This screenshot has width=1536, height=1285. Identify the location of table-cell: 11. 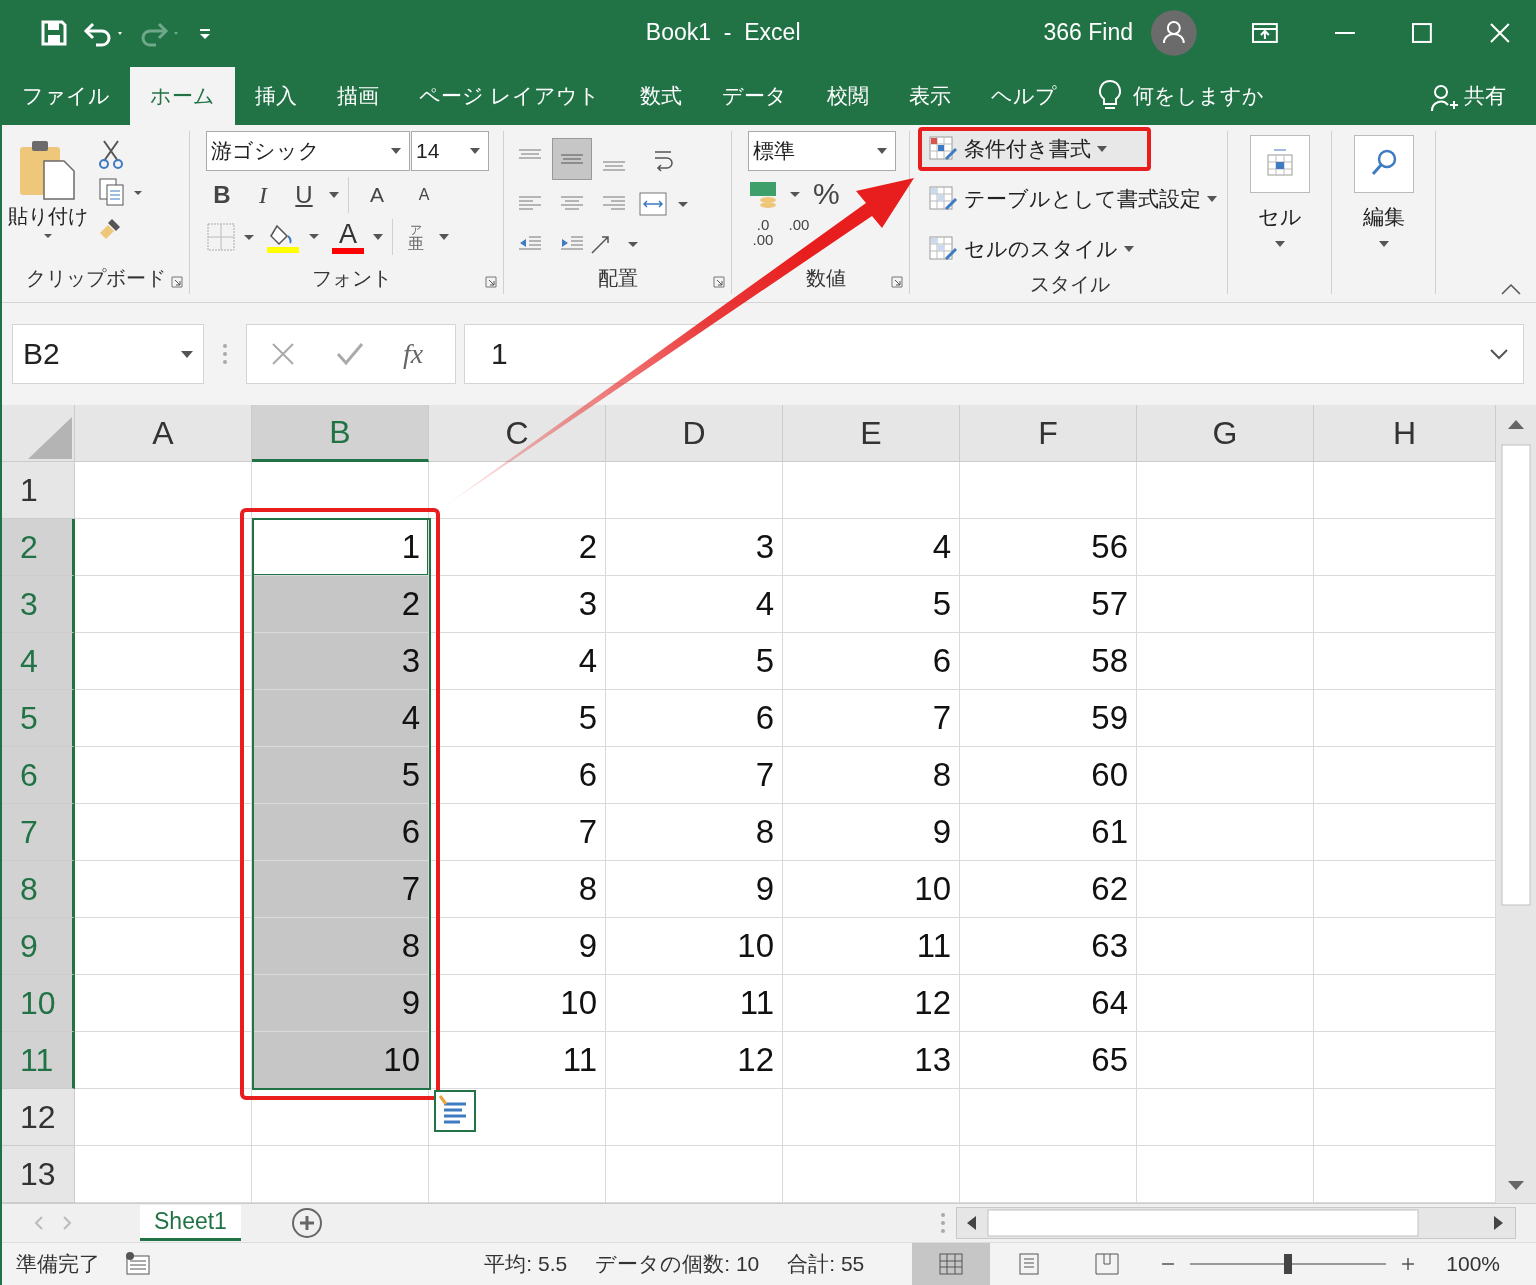
(517, 1060).